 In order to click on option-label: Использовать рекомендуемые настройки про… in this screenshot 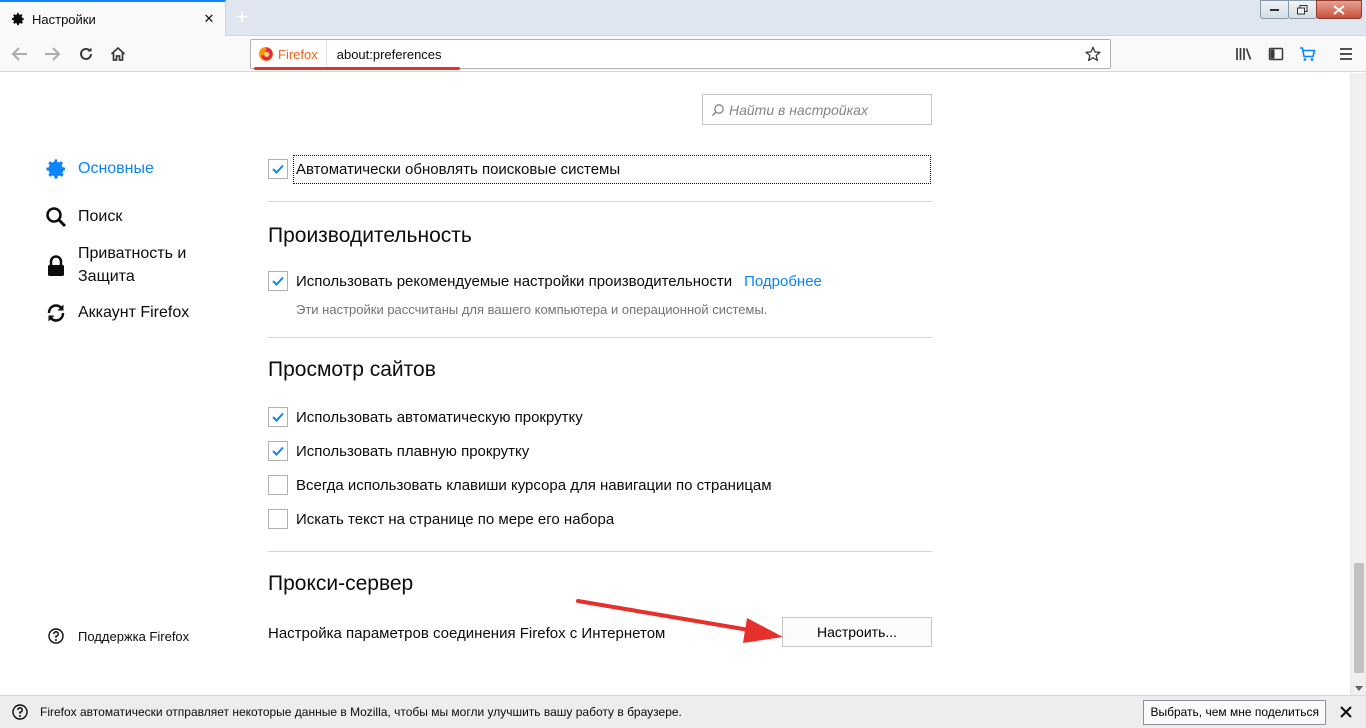, I will do `click(514, 281)`.